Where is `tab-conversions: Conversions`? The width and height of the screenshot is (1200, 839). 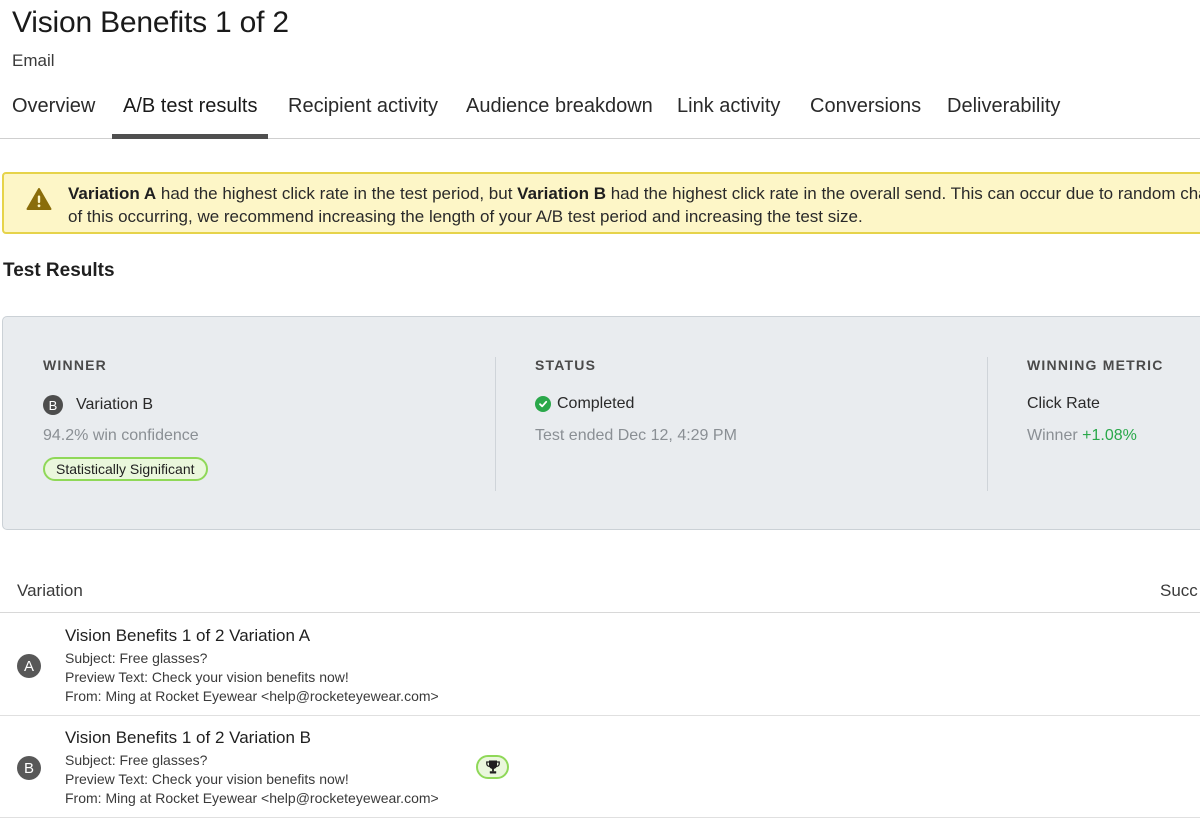 tab-conversions: Conversions is located at coordinates (865, 106).